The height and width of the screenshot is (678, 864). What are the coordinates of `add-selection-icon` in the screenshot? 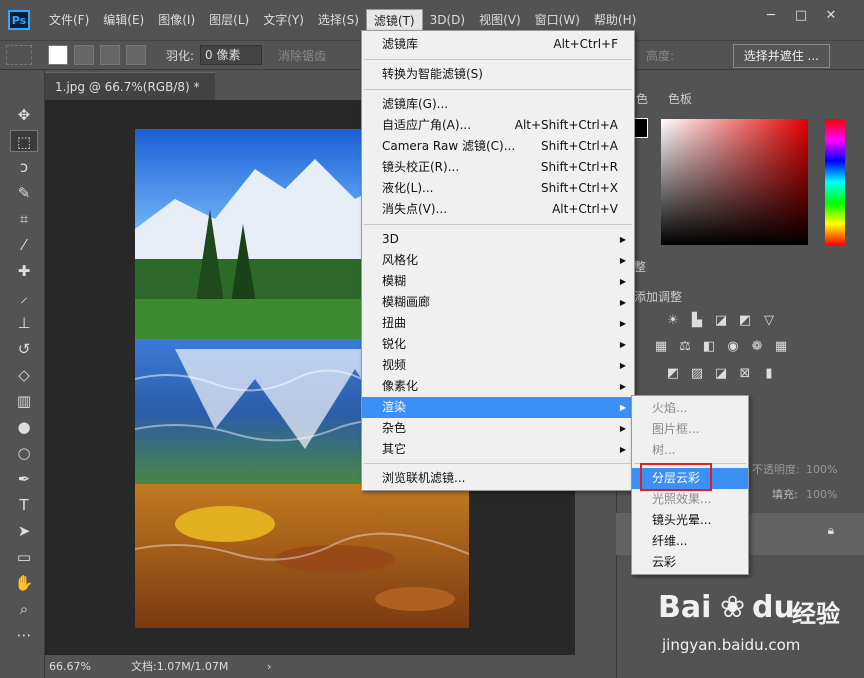 It's located at (84, 55).